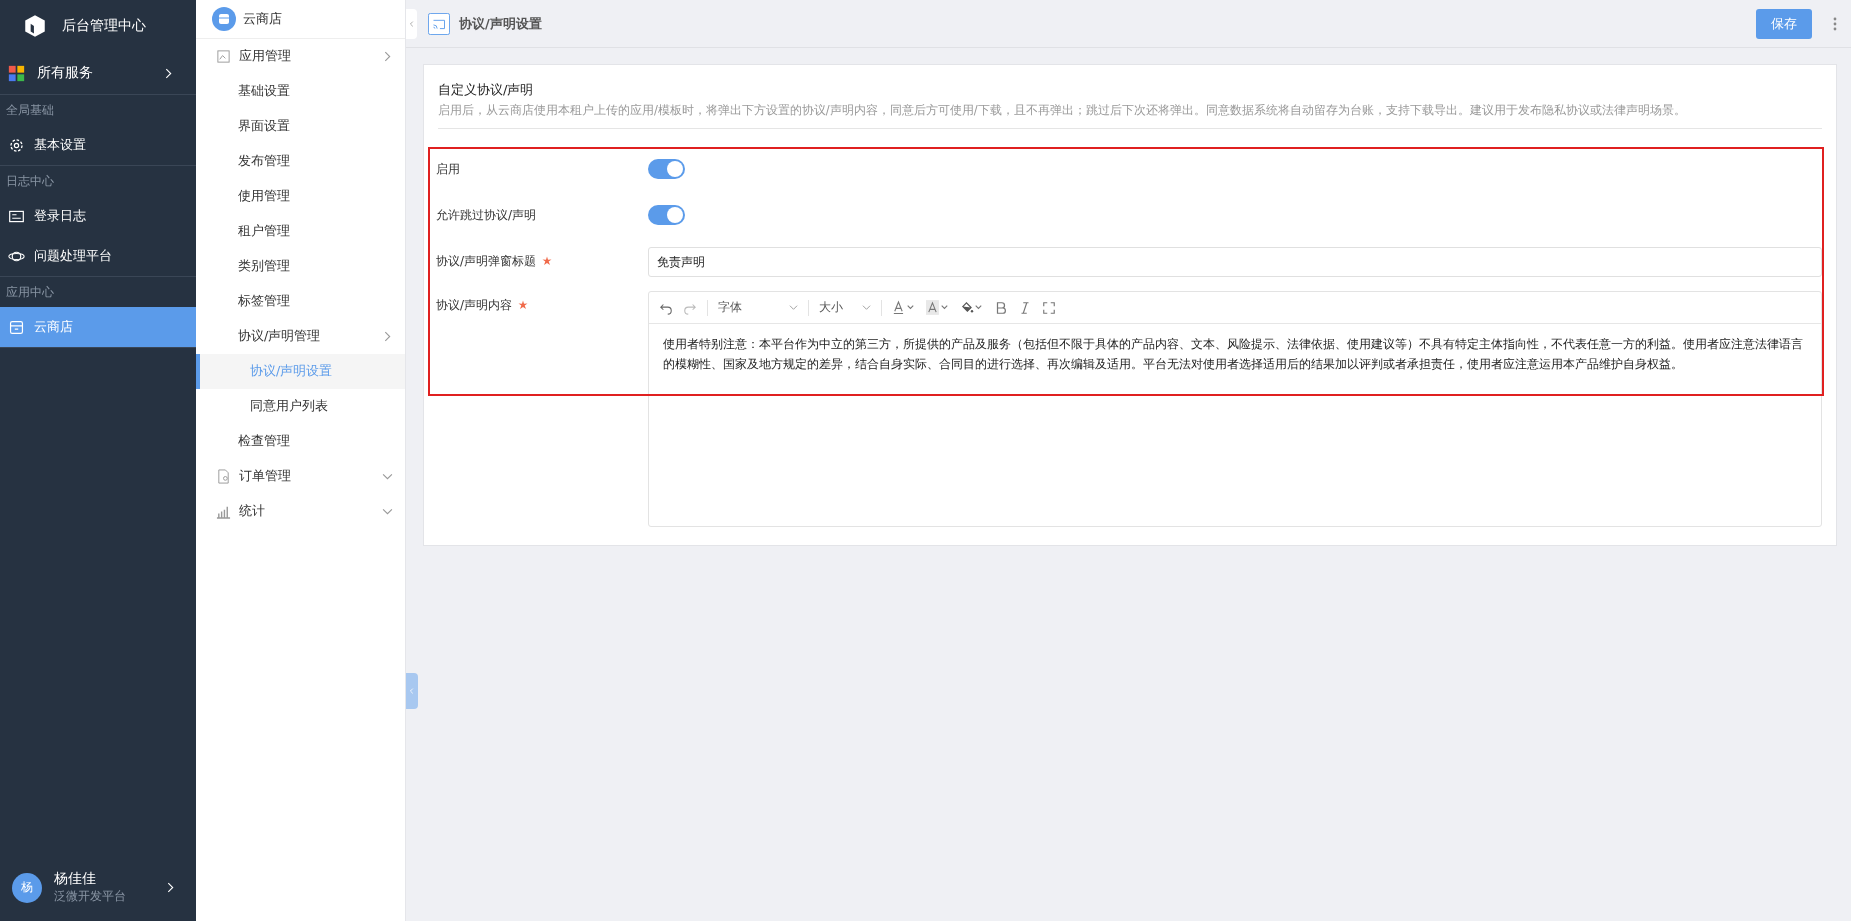  What do you see at coordinates (262, 19) in the screenshot?
I see `submenu-title: 云商店` at bounding box center [262, 19].